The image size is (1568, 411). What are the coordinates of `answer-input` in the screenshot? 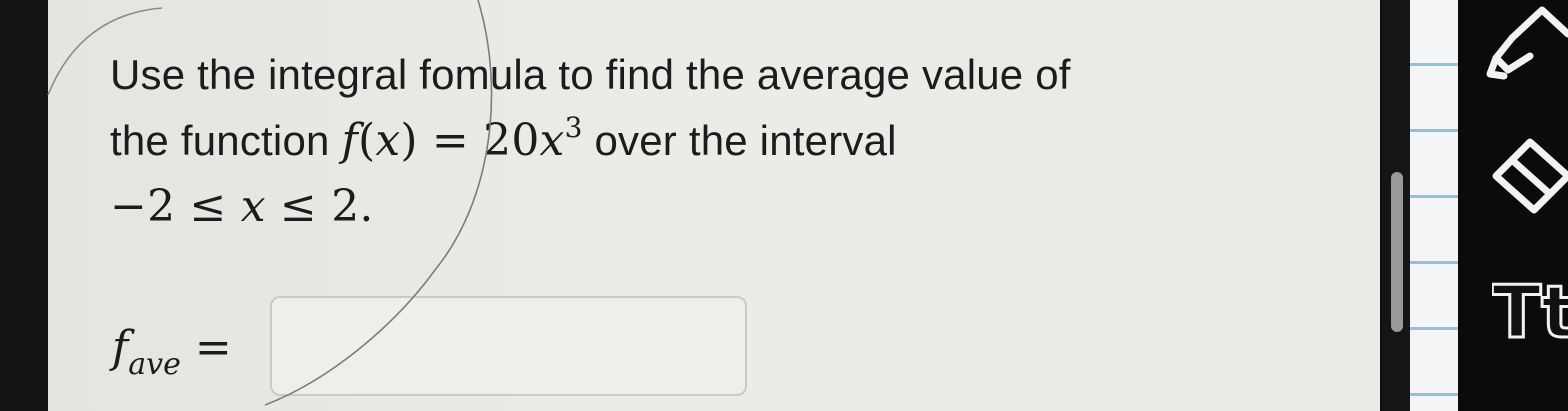 It's located at (508, 346).